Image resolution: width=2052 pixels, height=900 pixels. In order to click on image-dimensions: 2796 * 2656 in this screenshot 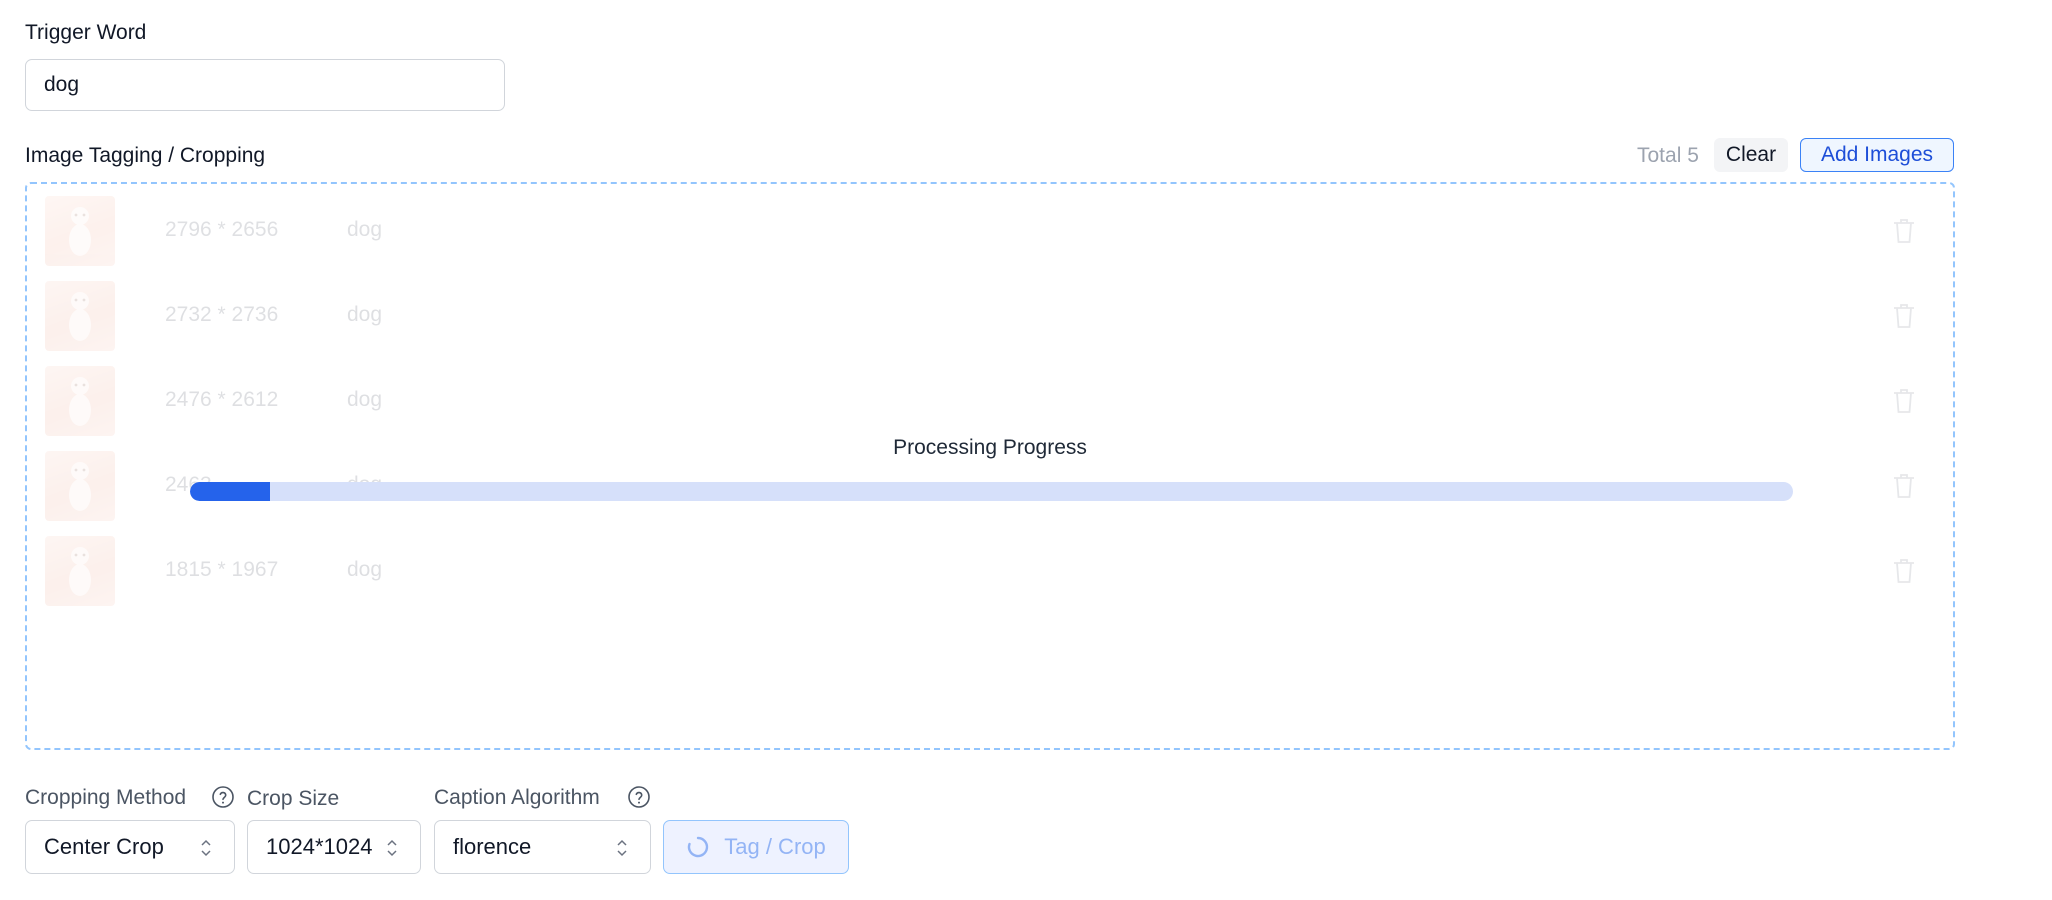, I will do `click(222, 229)`.